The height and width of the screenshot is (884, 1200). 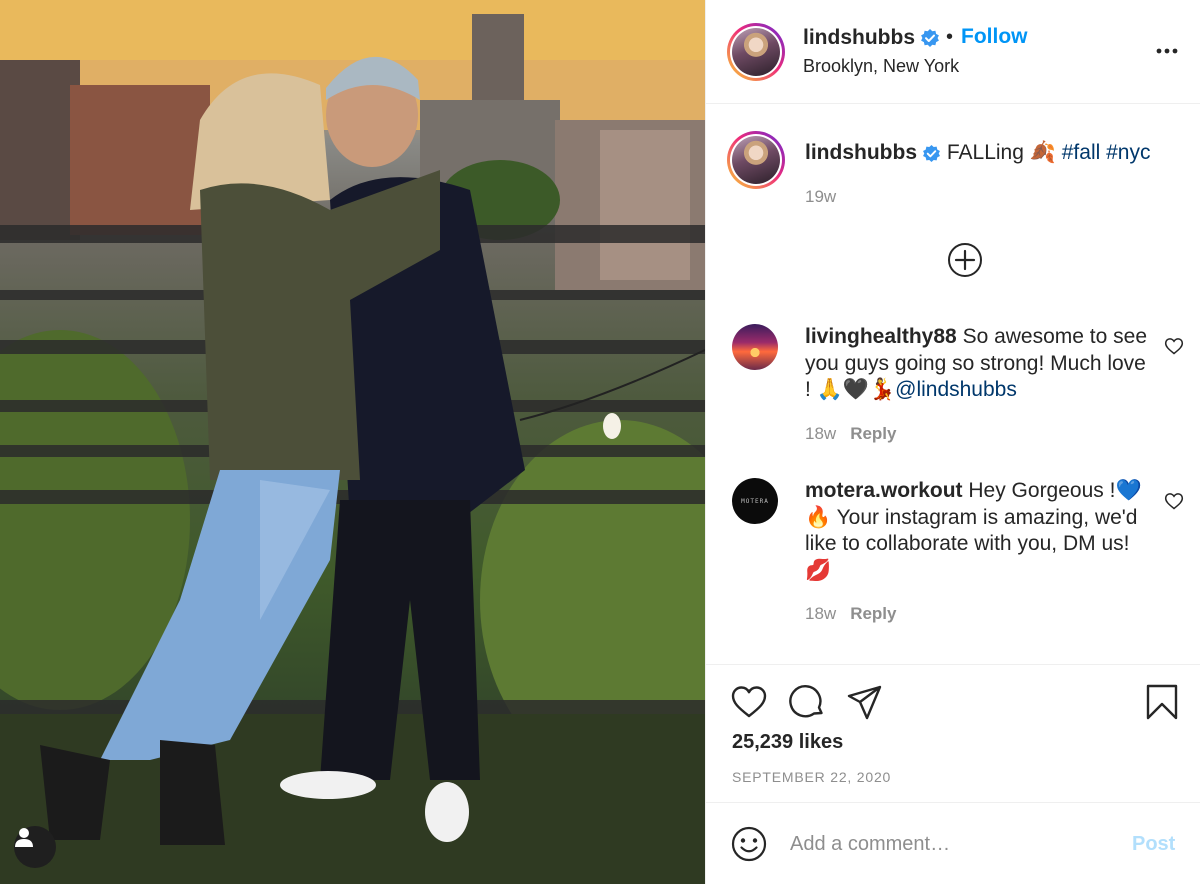 I want to click on post-comment-button: Post, so click(x=1153, y=844).